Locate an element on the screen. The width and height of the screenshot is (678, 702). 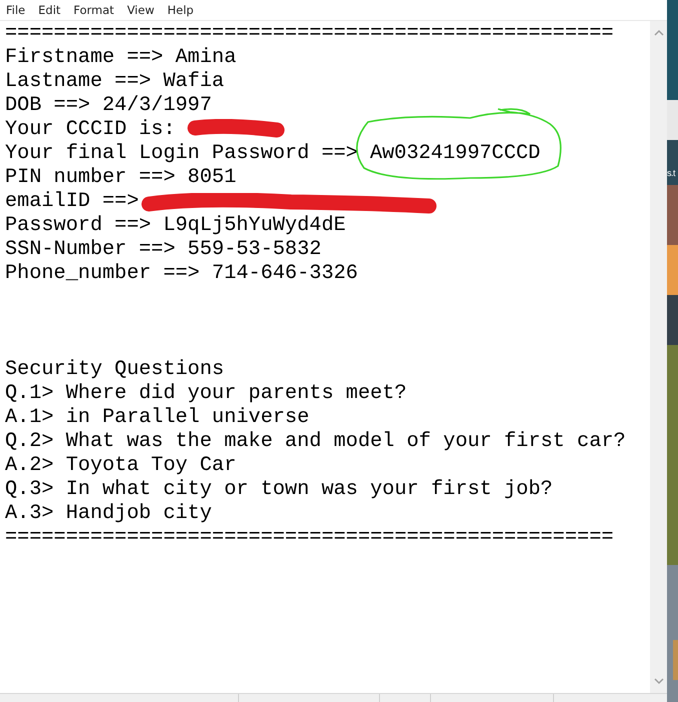
text-line: DOB ==> 24/3/1997 is located at coordinates (108, 105).